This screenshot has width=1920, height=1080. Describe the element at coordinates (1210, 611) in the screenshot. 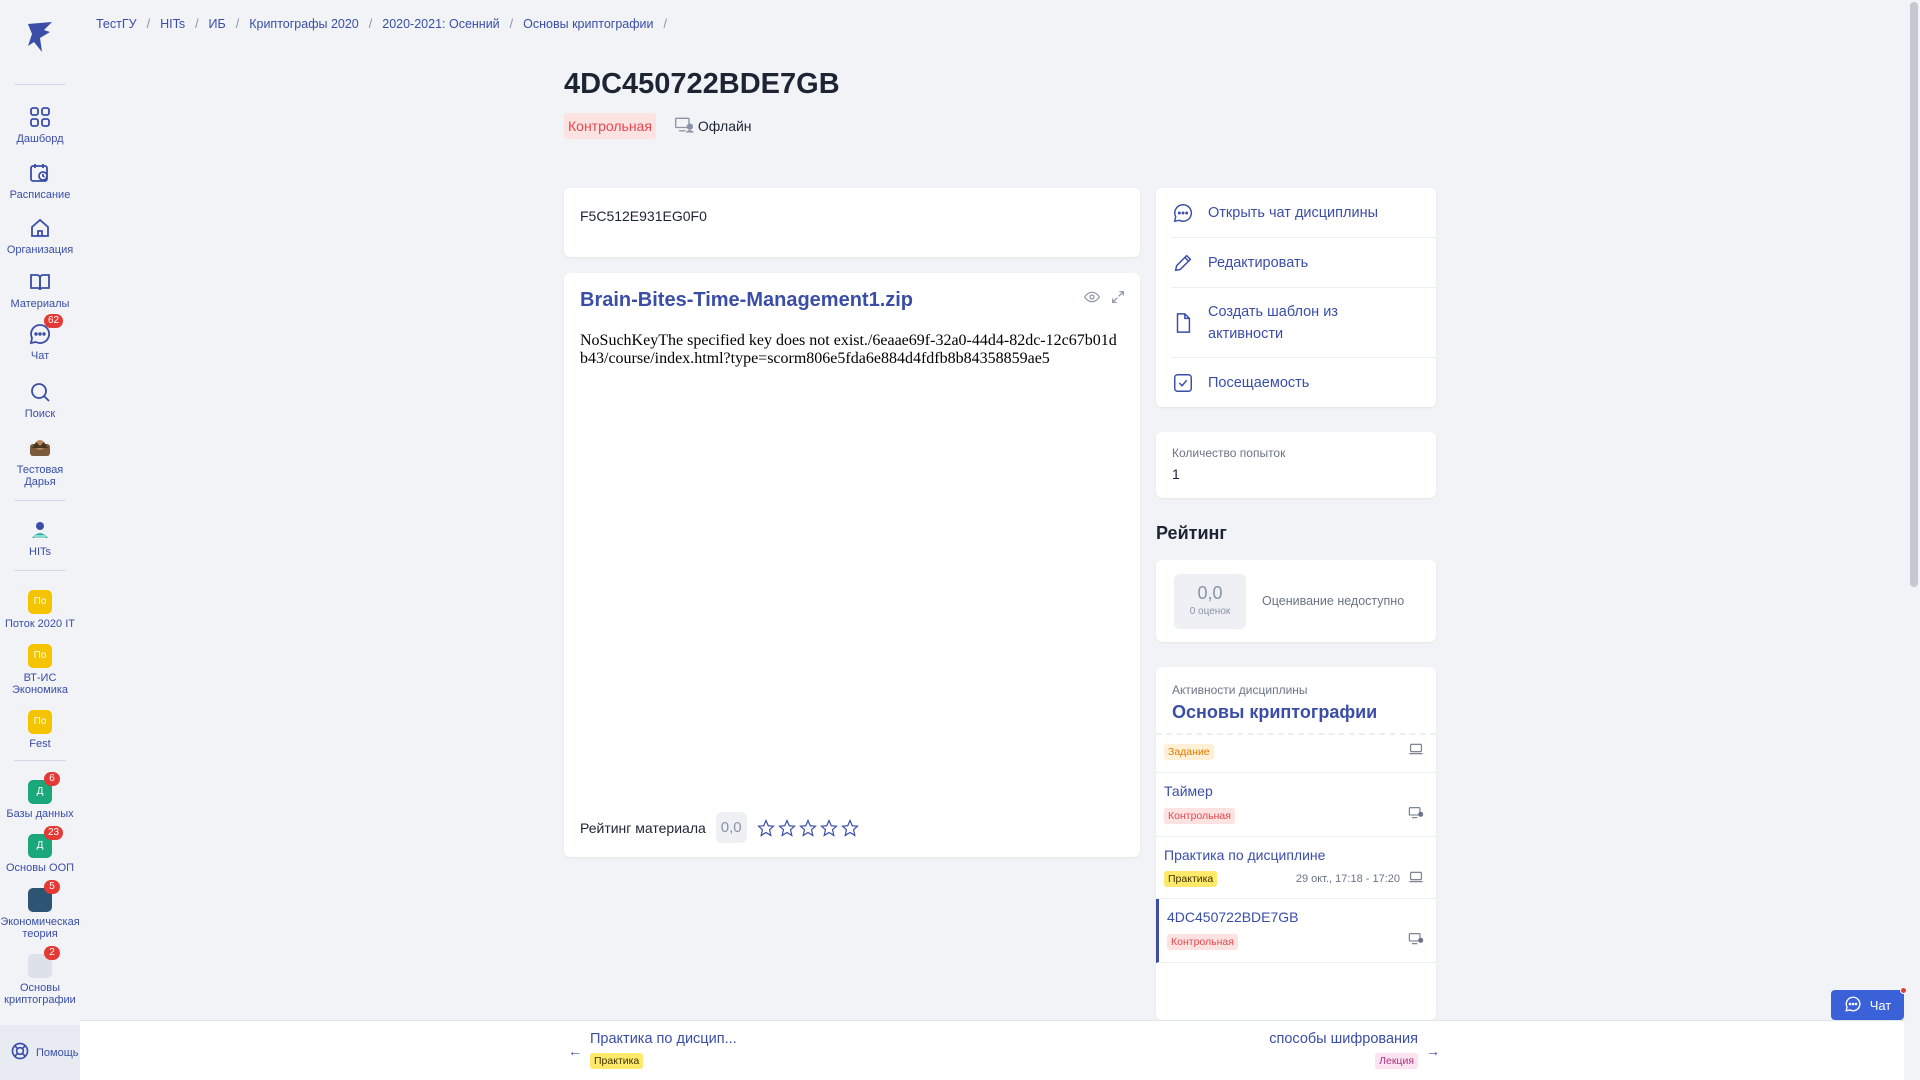

I see `rating-count: 0 оценок` at that location.